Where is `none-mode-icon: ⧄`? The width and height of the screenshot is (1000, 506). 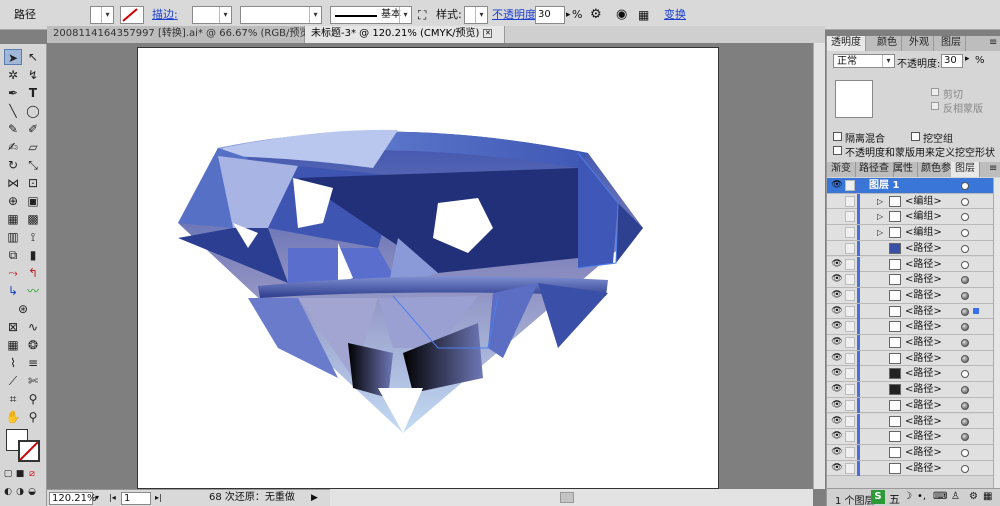
none-mode-icon: ⧄ is located at coordinates (32, 474).